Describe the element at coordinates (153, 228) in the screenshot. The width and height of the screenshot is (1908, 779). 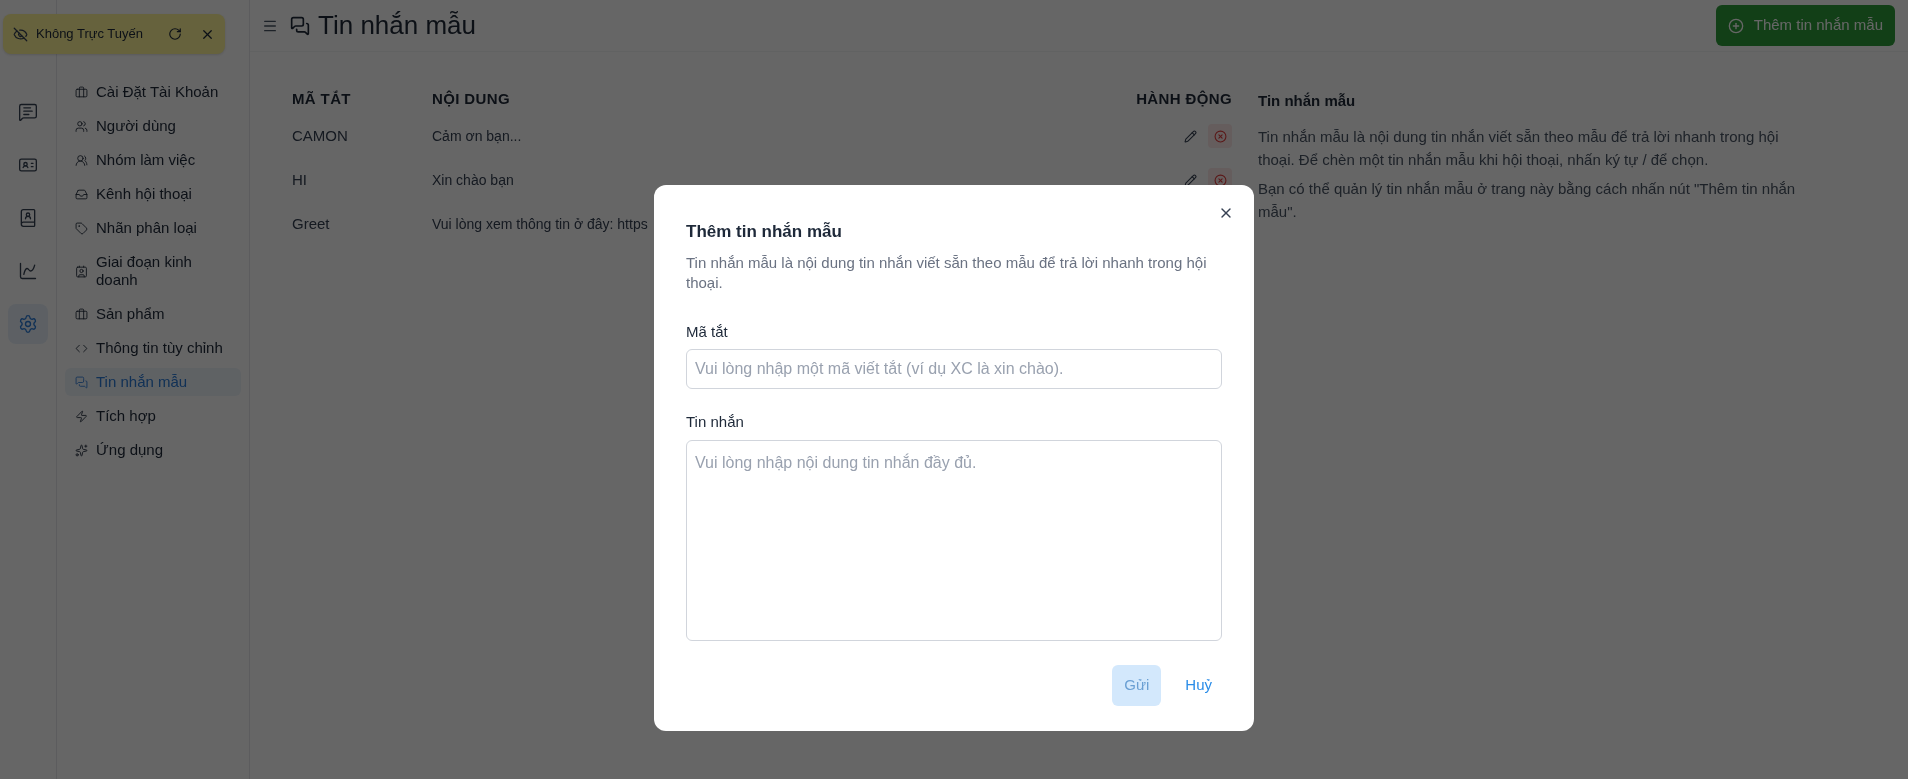
I see `sidebar-item: Nhãn phân loại` at that location.